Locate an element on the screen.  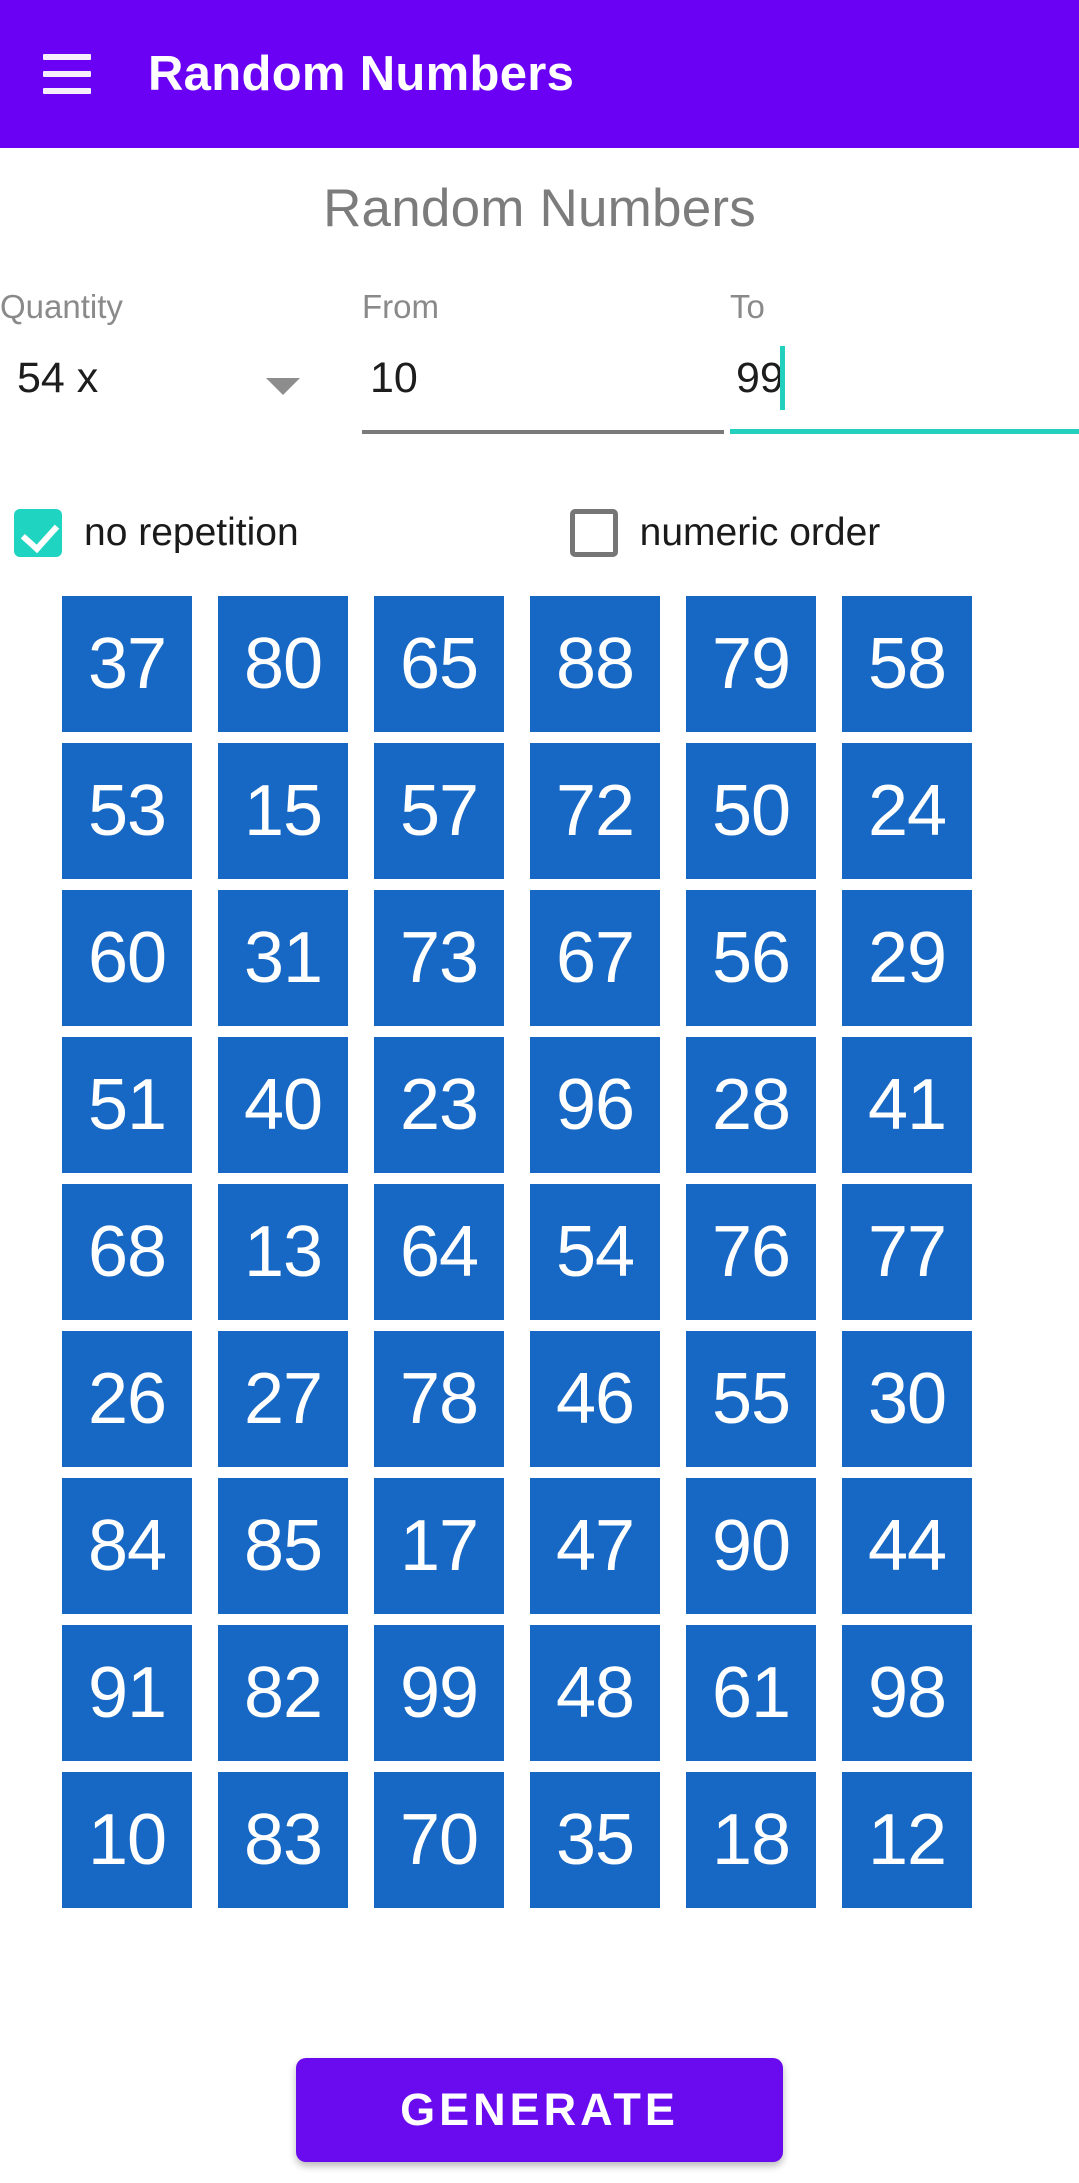
app-bar: Random Numbers is located at coordinates (539, 74).